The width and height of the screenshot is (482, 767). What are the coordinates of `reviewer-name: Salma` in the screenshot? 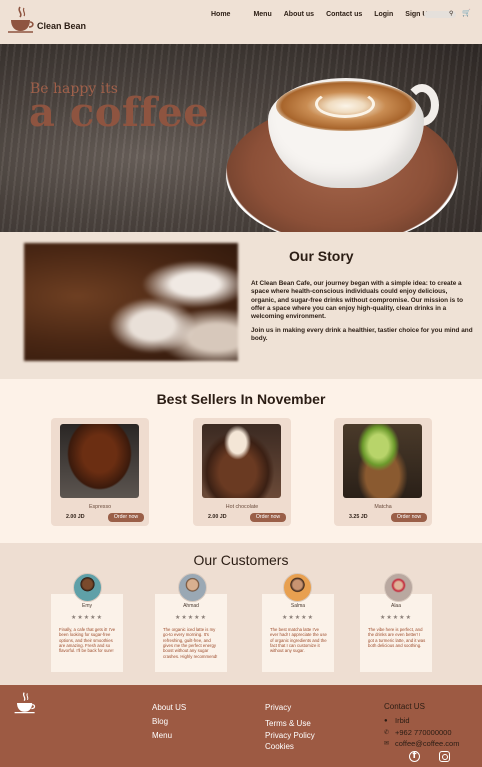 It's located at (298, 606).